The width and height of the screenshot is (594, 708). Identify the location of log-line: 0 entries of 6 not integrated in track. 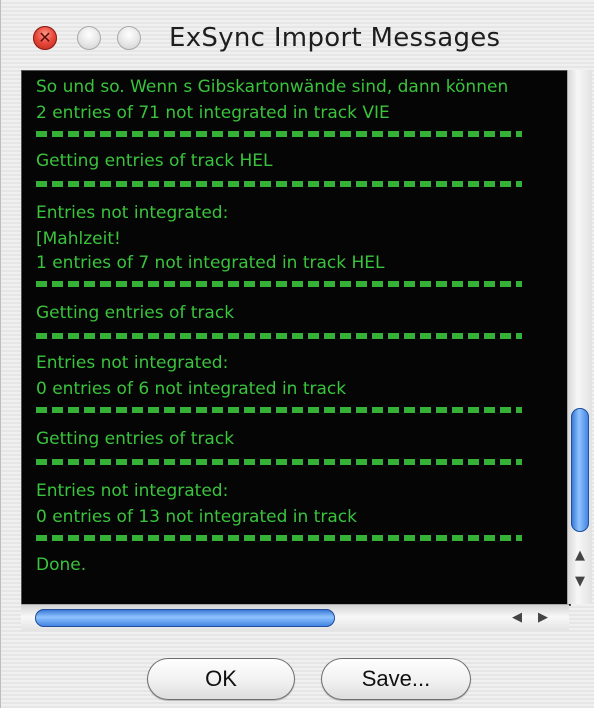
(191, 389).